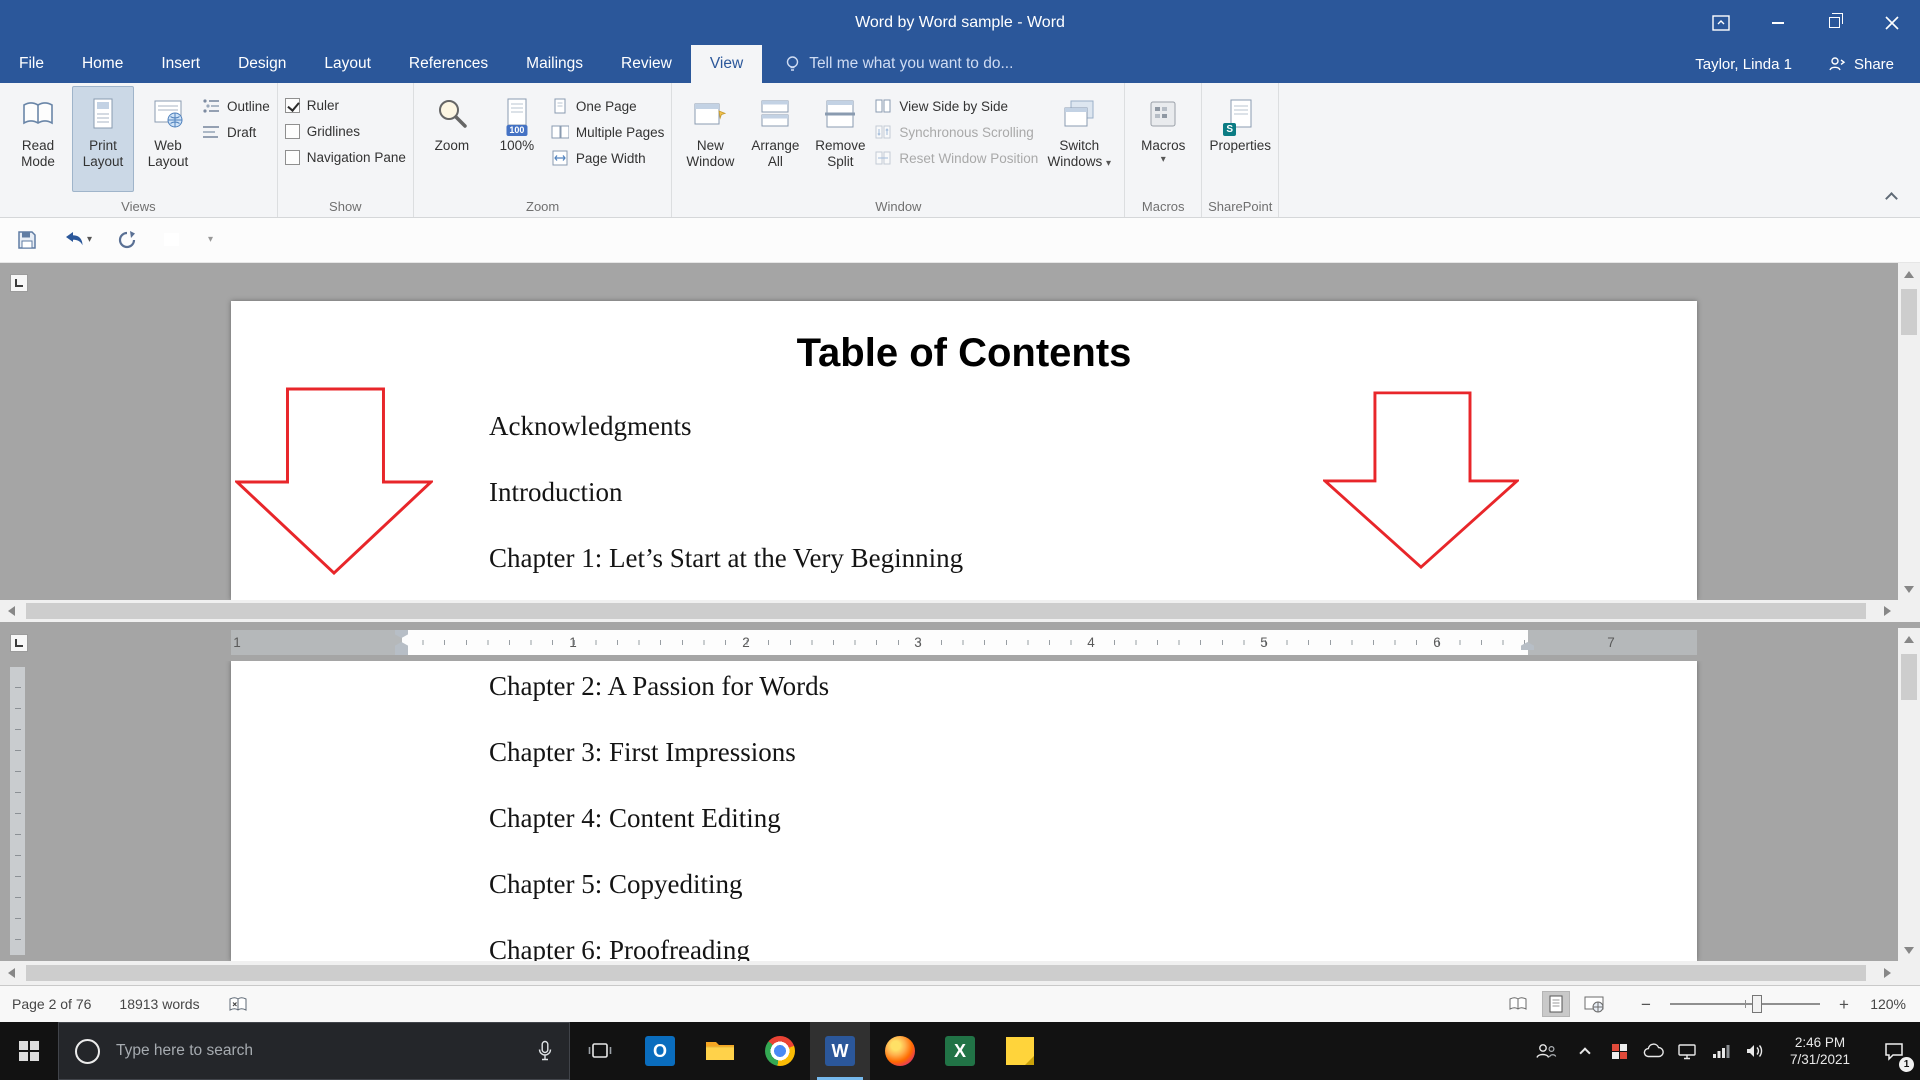 The height and width of the screenshot is (1080, 1920). What do you see at coordinates (960, 1051) in the screenshot?
I see `taskbar-app-excel: X` at bounding box center [960, 1051].